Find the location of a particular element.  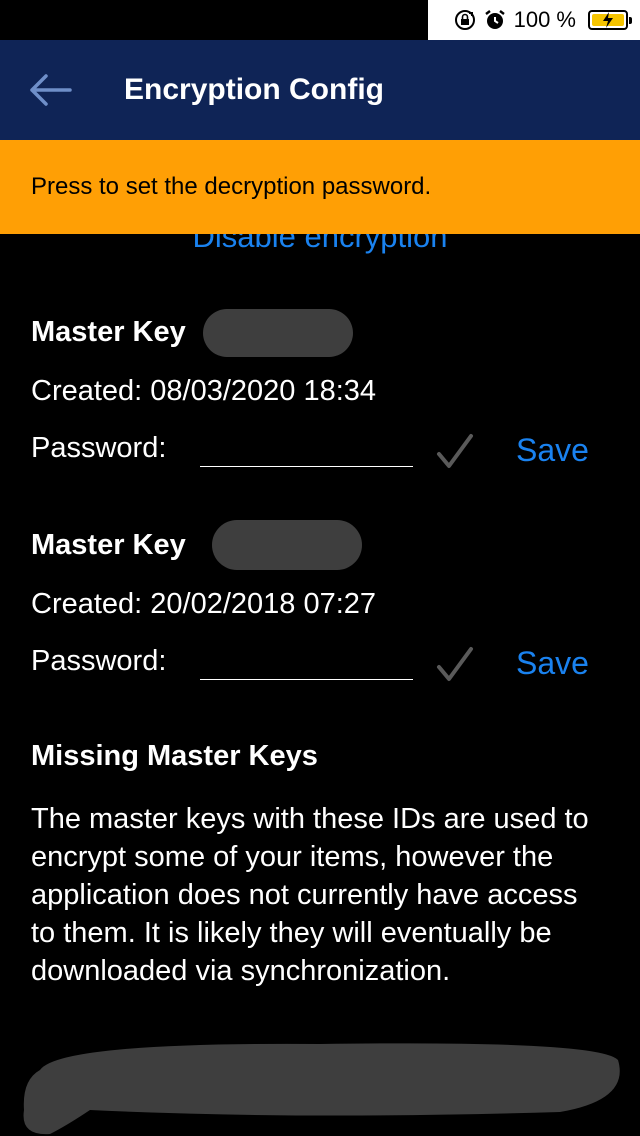

back-button is located at coordinates (50, 90).